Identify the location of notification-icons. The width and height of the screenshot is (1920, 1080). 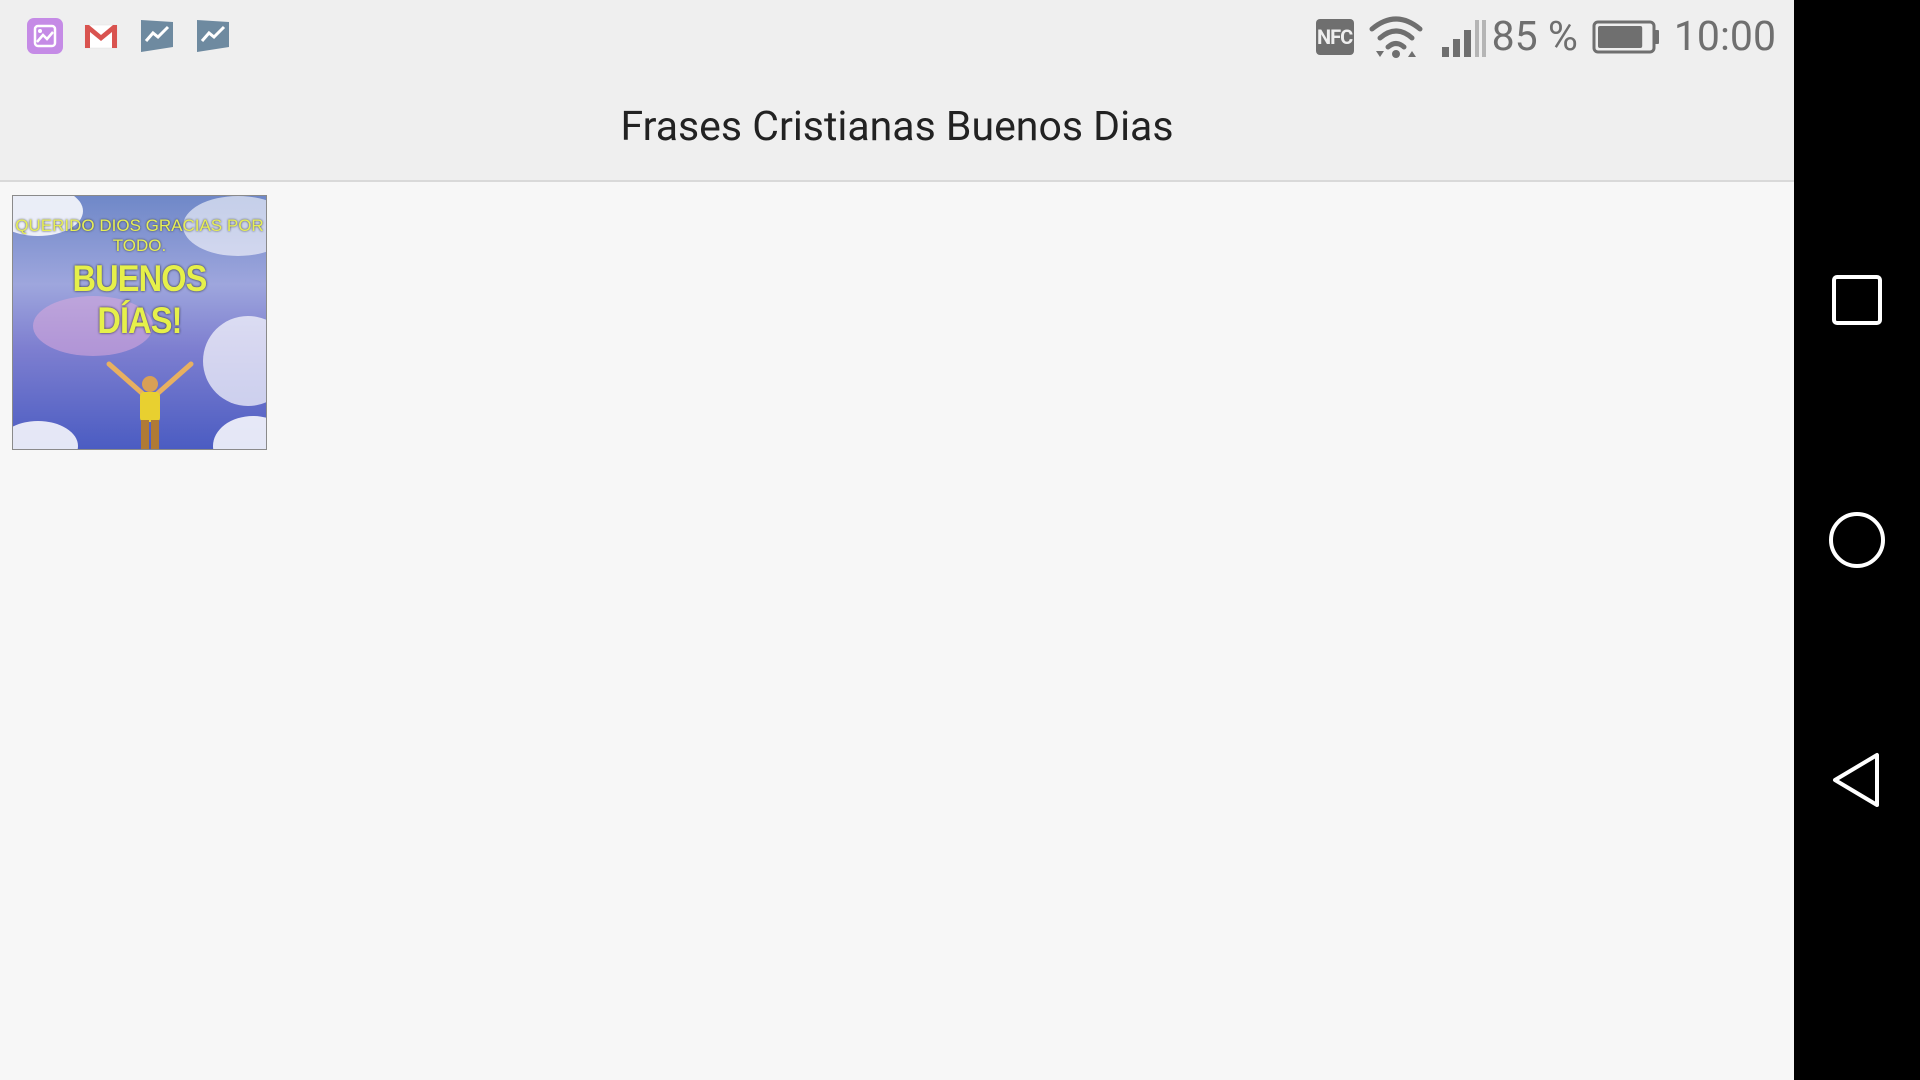
(129, 36).